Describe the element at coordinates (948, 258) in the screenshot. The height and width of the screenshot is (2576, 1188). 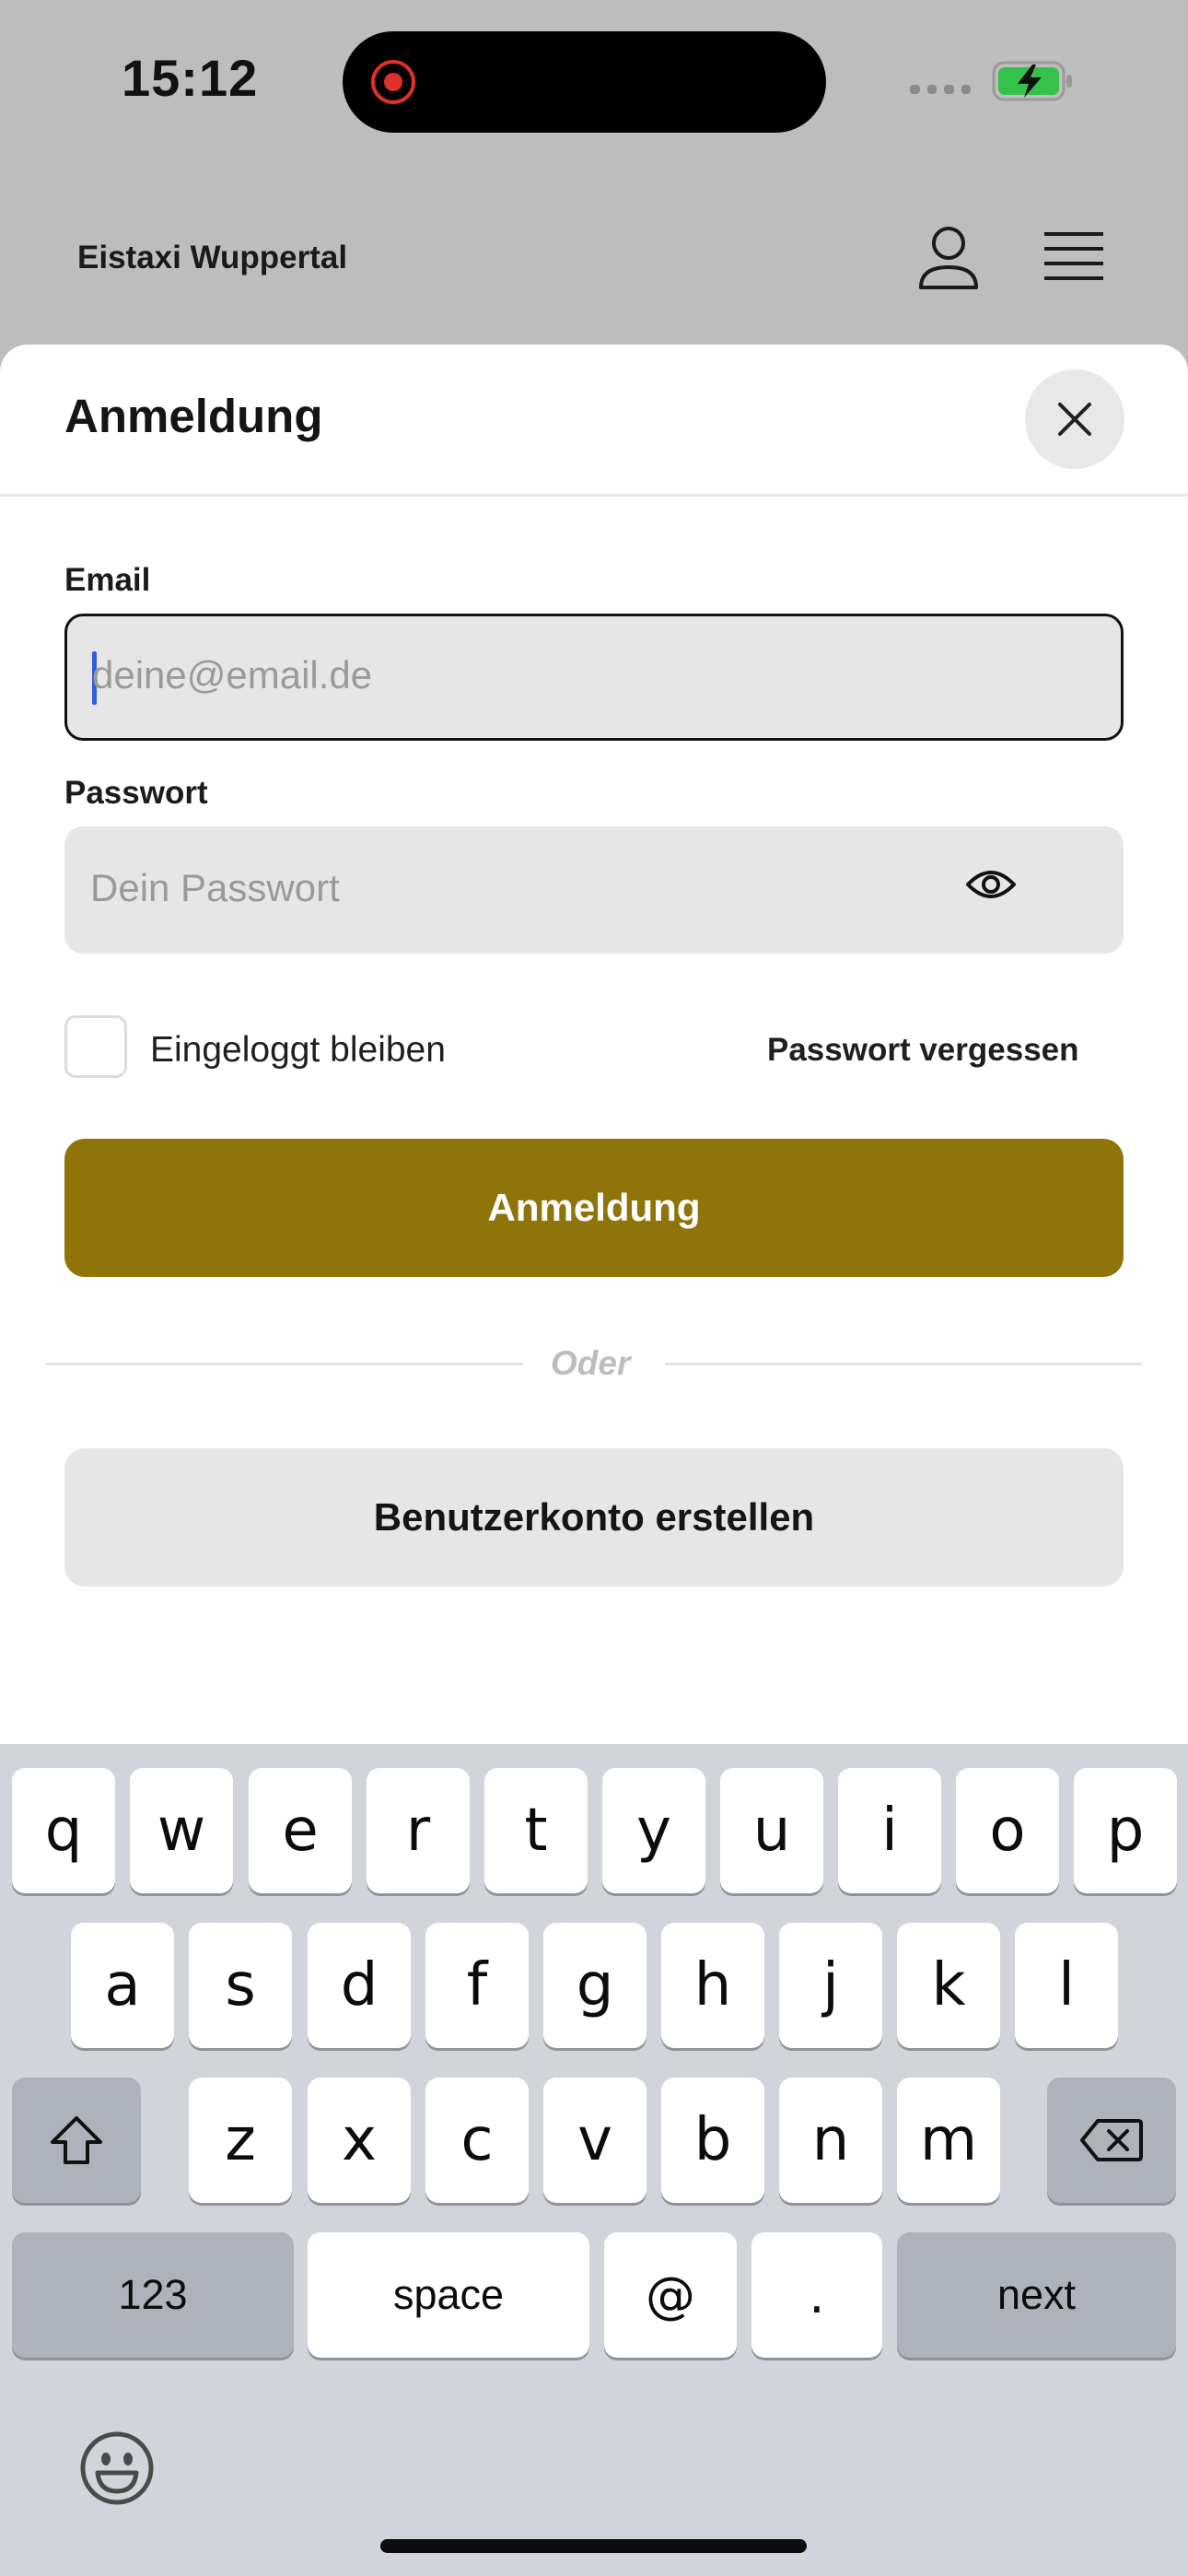
I see `user-account-icon` at that location.